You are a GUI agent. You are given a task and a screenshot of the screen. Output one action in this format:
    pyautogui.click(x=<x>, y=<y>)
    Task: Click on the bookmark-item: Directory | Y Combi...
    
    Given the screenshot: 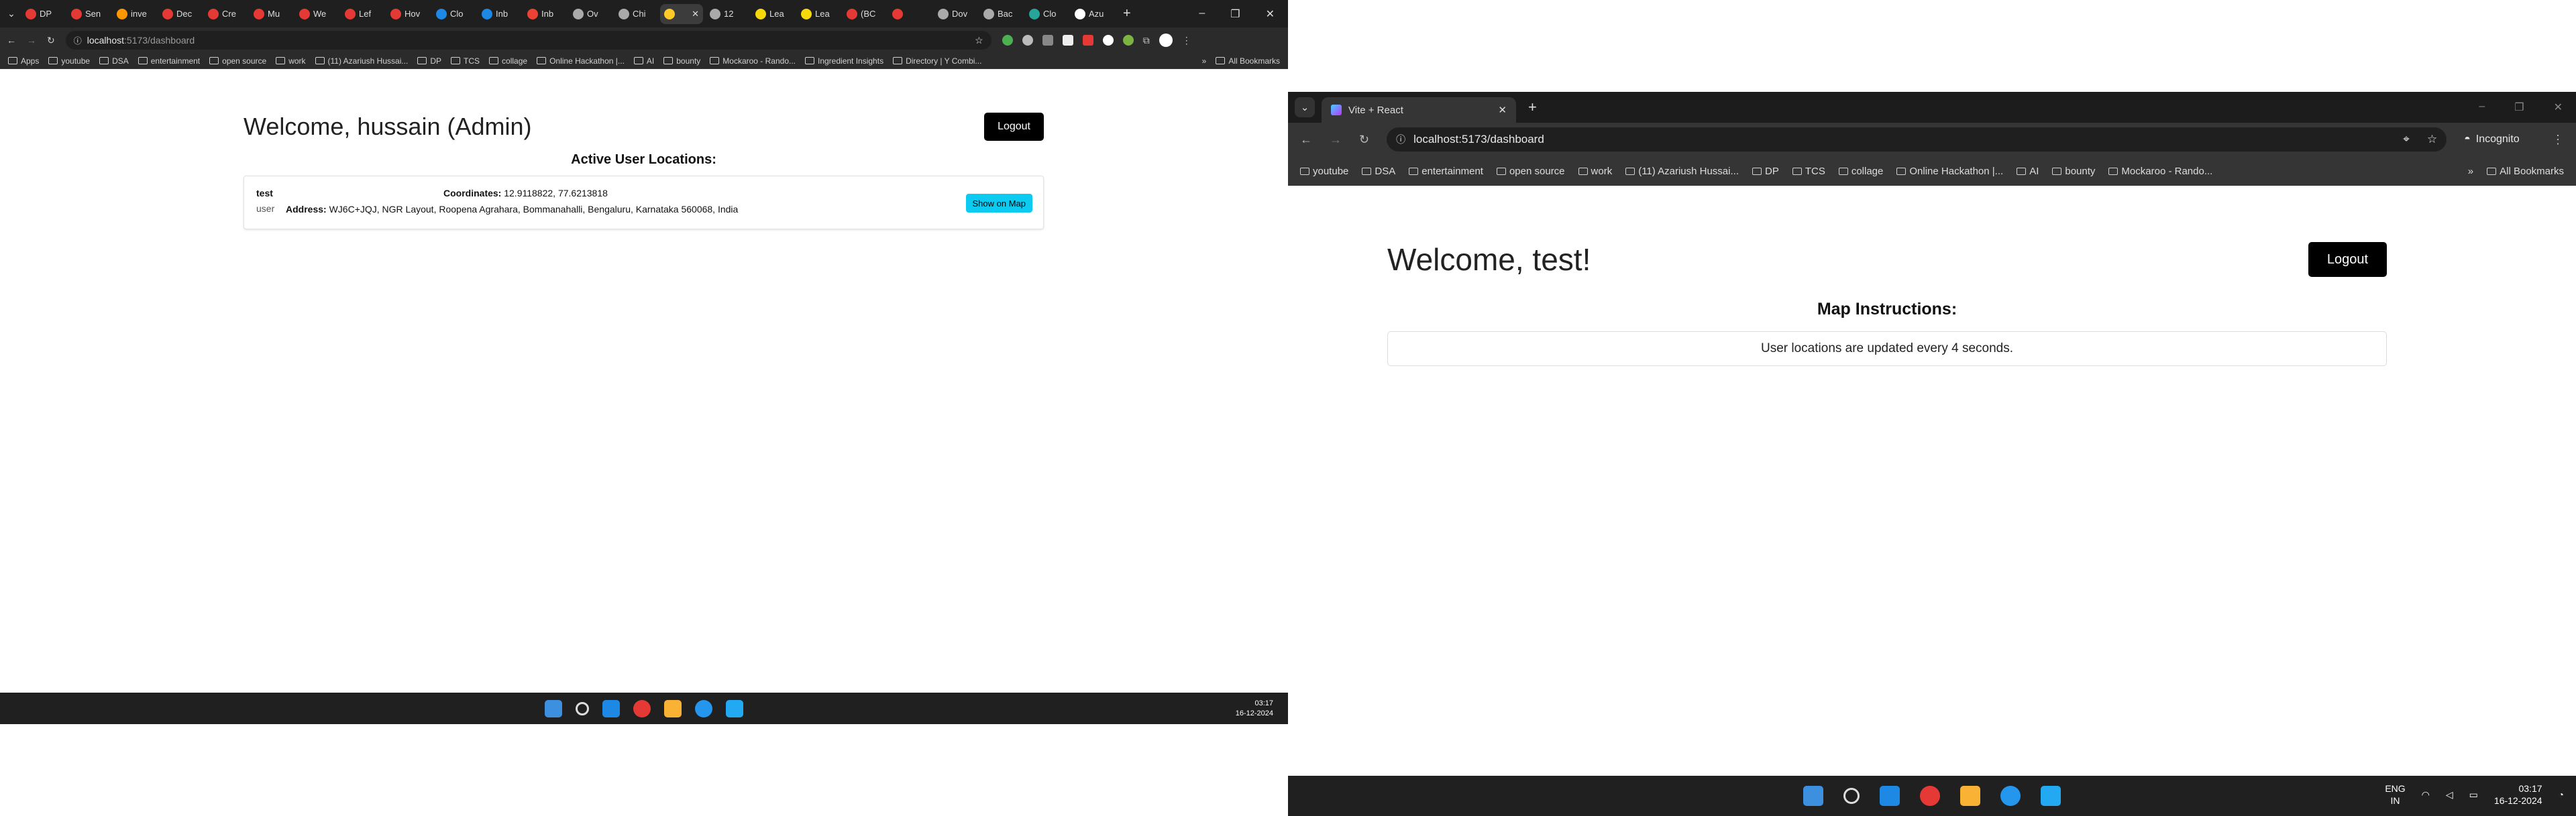 What is the action you would take?
    pyautogui.click(x=937, y=61)
    